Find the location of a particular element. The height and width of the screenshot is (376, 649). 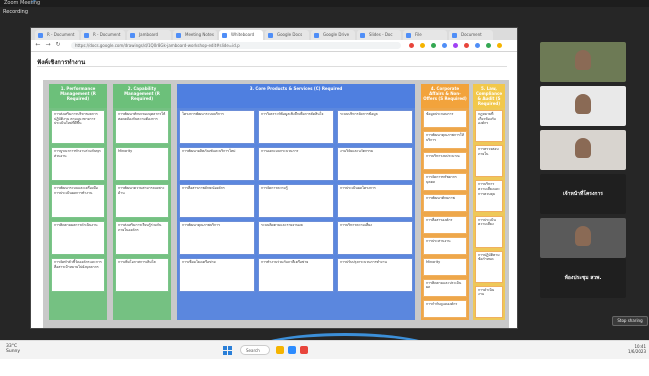

sticky-note: การเพิ่มโอกาสการเติบโต is located at coordinates (142, 275).